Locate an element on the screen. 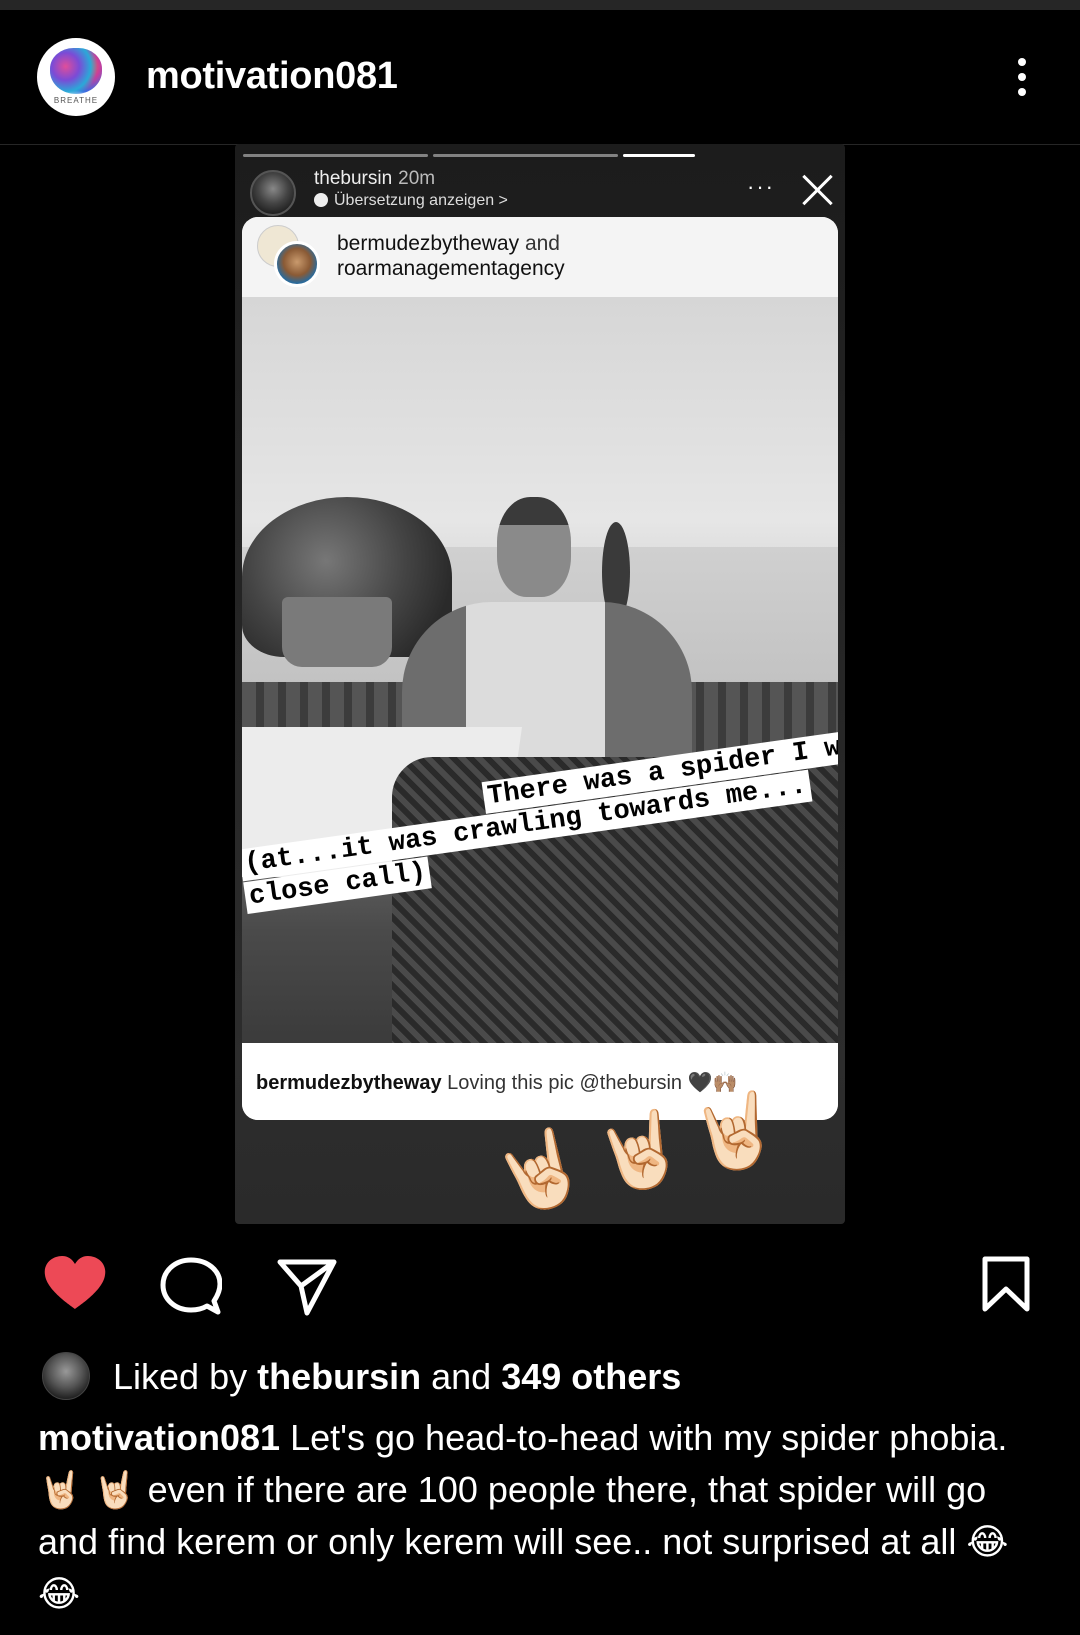 This screenshot has width=1080, height=1635. post-header: BREATHE motivation081 is located at coordinates (540, 77).